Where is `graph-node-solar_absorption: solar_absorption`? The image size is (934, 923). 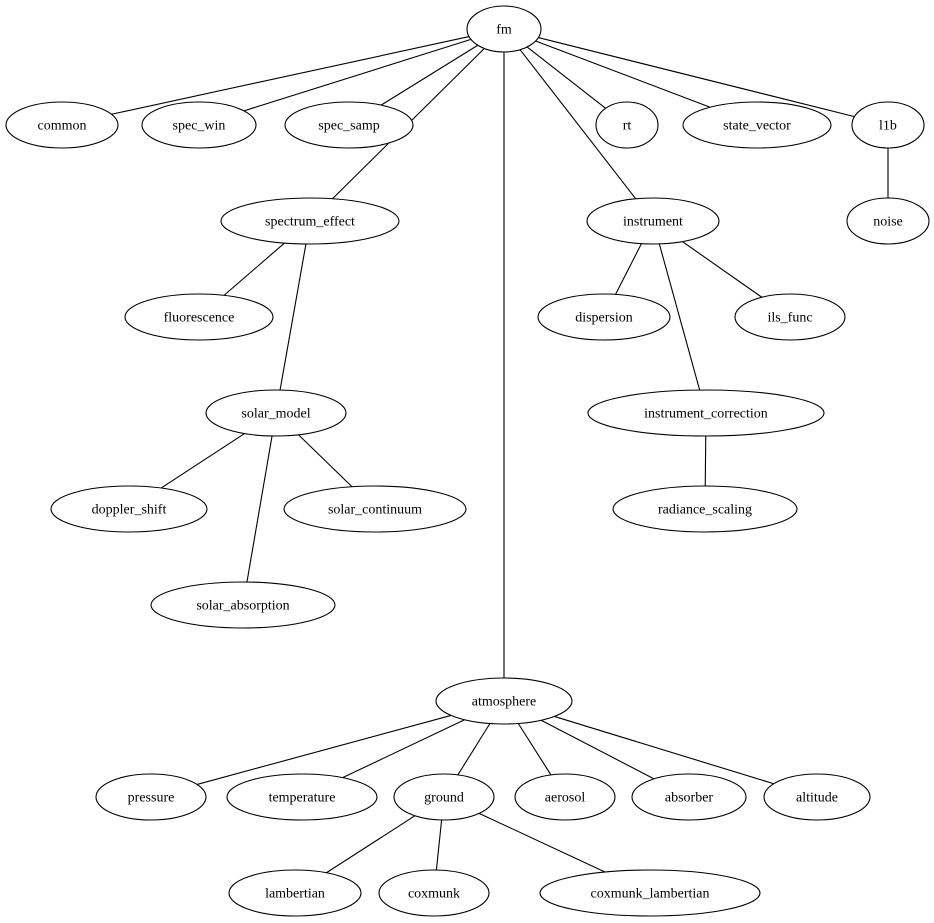
graph-node-solar_absorption: solar_absorption is located at coordinates (243, 605).